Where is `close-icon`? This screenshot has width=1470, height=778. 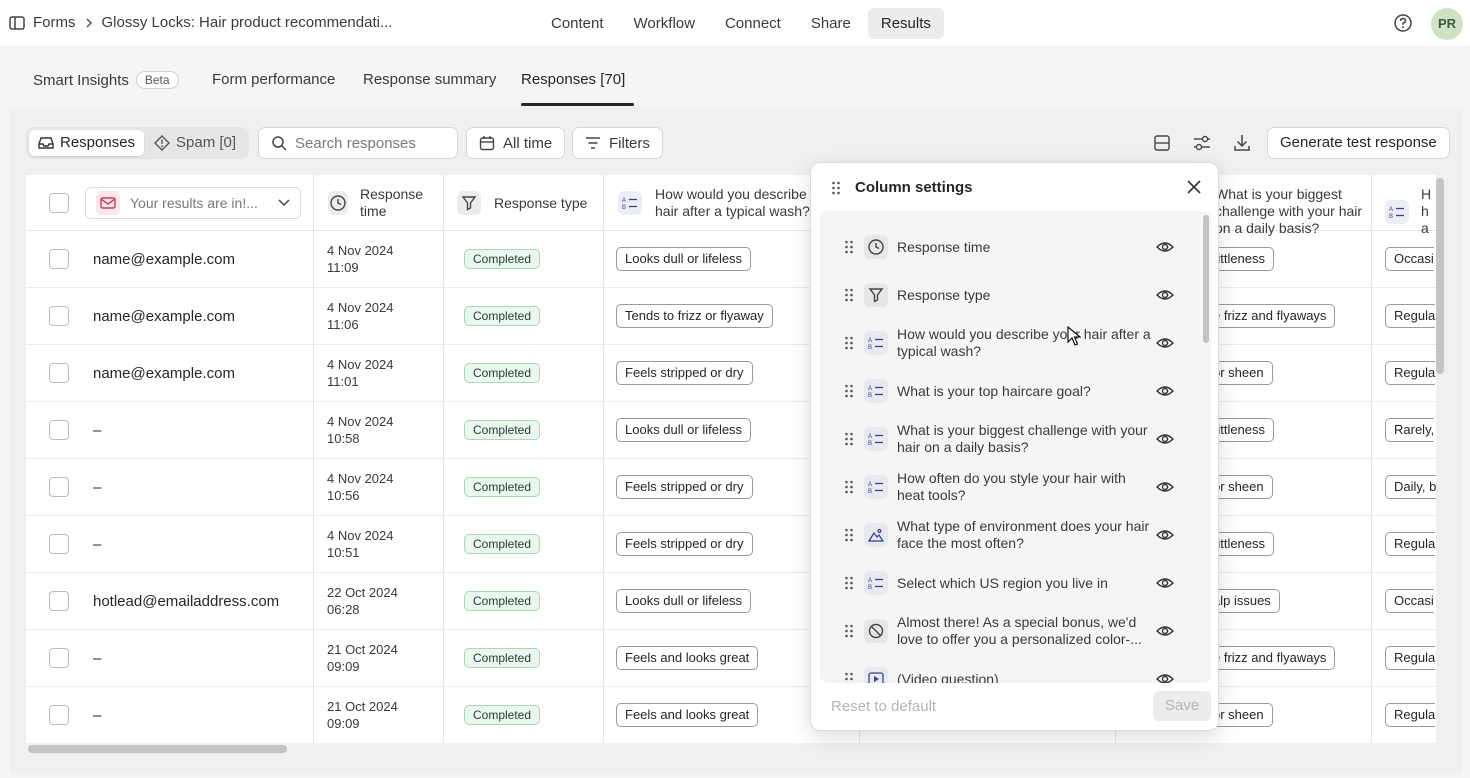
close-icon is located at coordinates (1194, 187).